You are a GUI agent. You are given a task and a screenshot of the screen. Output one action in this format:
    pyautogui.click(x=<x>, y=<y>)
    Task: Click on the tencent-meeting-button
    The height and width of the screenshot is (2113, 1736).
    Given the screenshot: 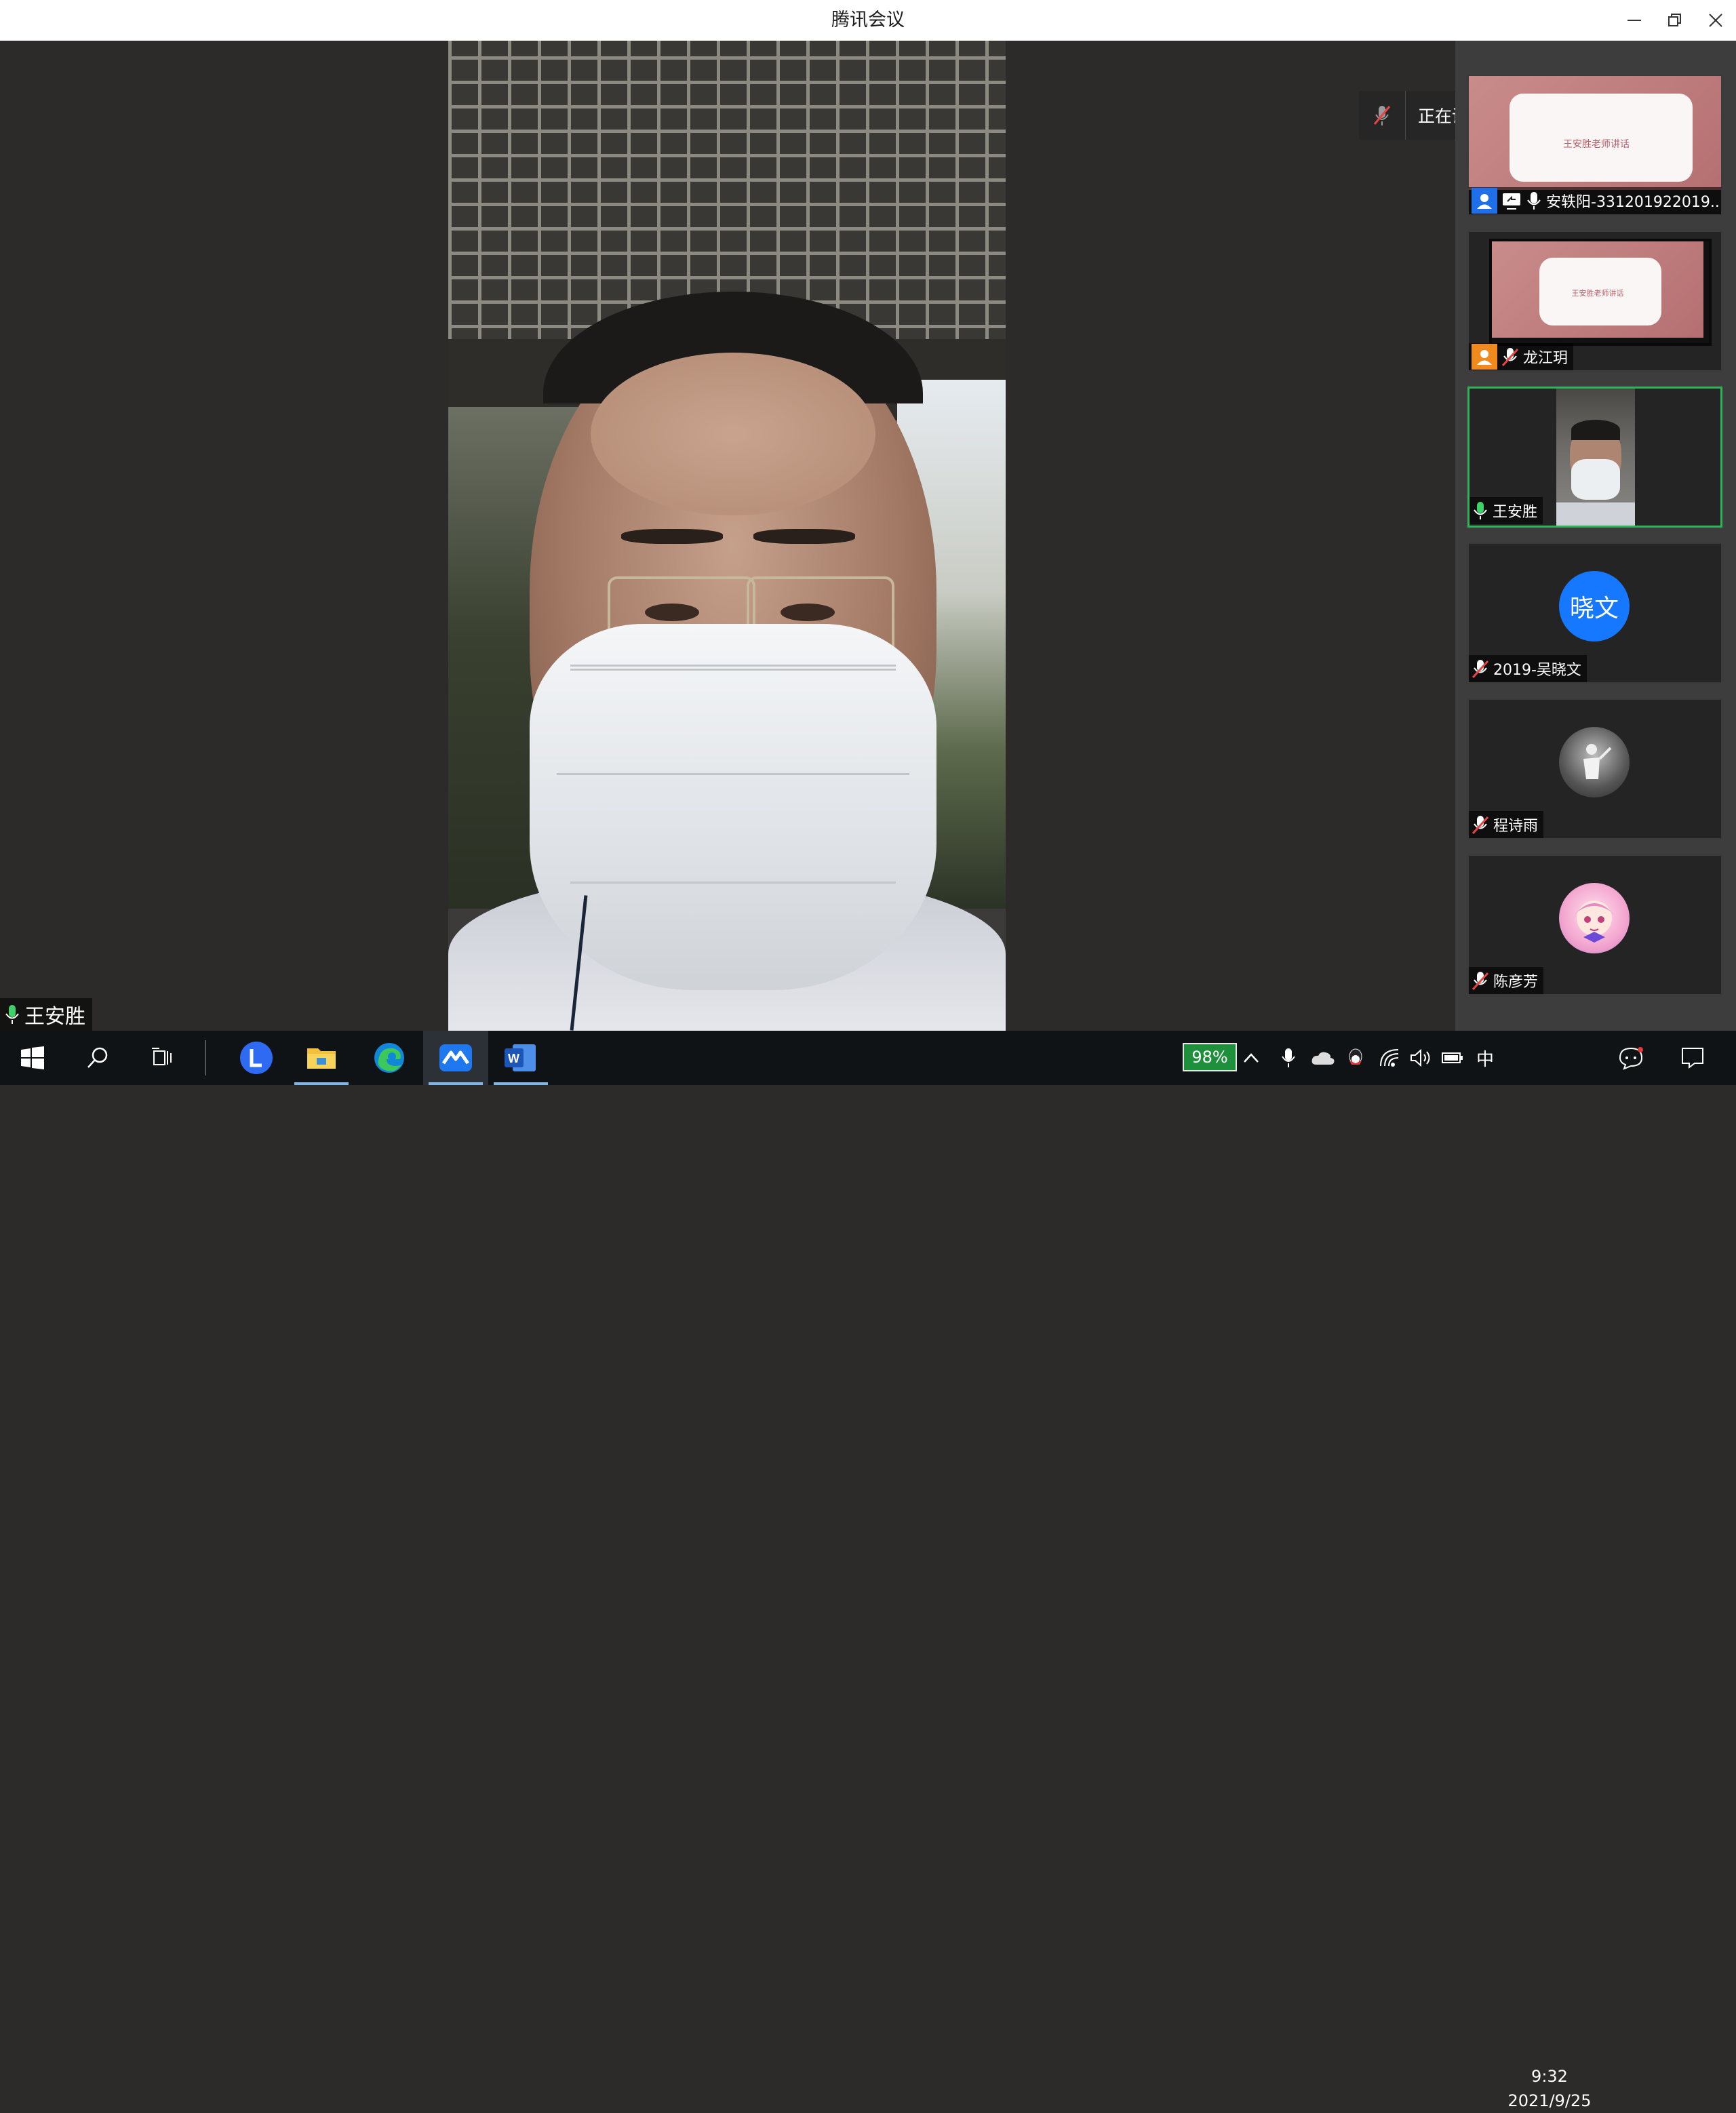 What is the action you would take?
    pyautogui.click(x=455, y=1058)
    